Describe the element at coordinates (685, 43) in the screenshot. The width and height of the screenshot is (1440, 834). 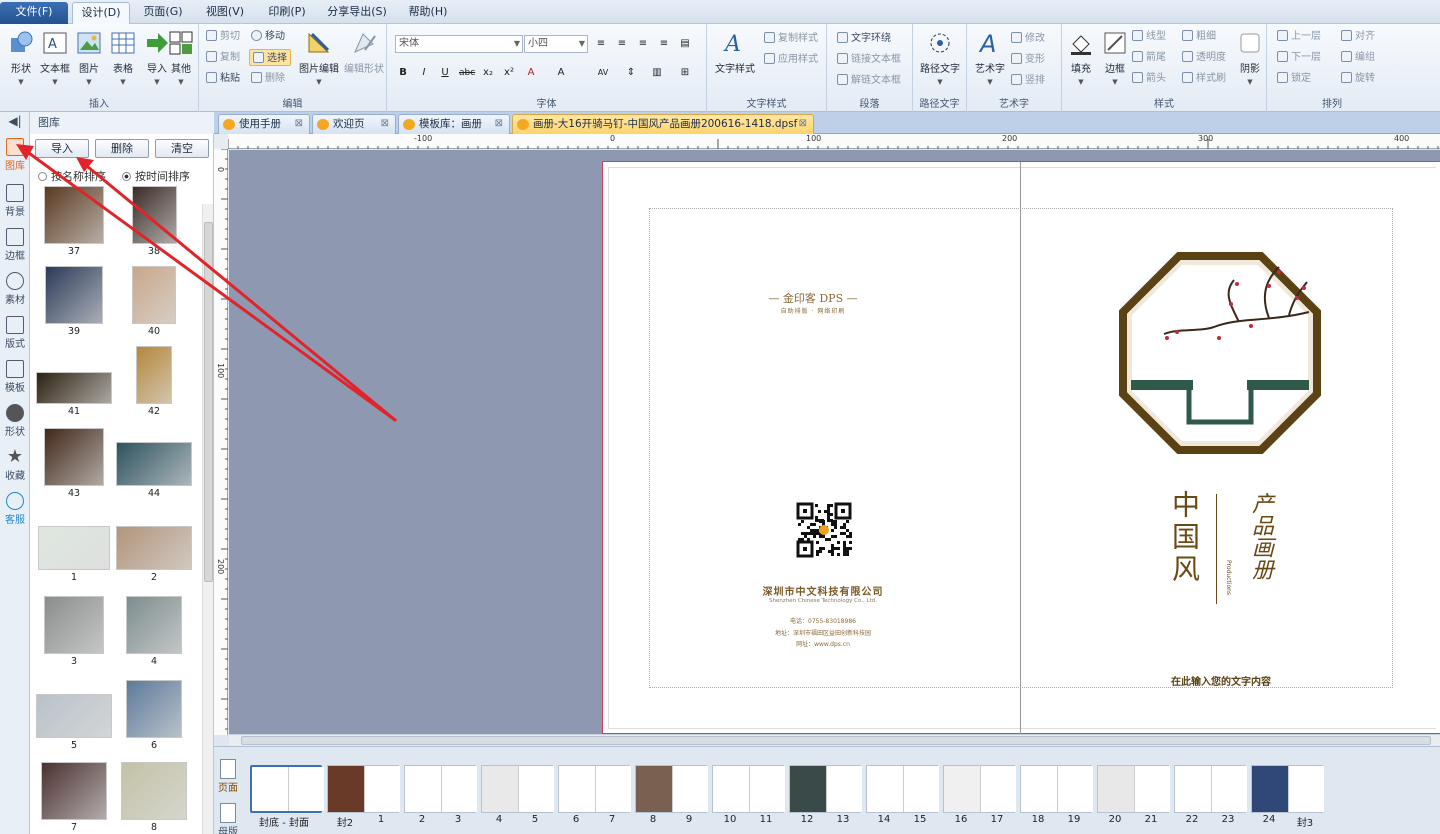
I see `distribute-icon: ▤` at that location.